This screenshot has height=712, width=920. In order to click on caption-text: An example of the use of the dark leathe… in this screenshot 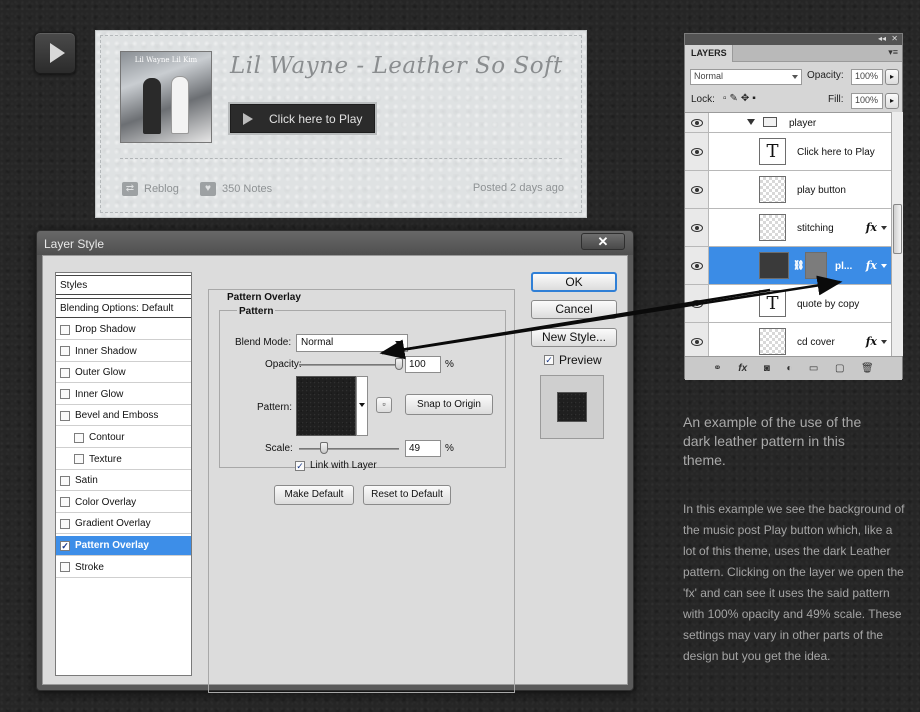, I will do `click(772, 441)`.